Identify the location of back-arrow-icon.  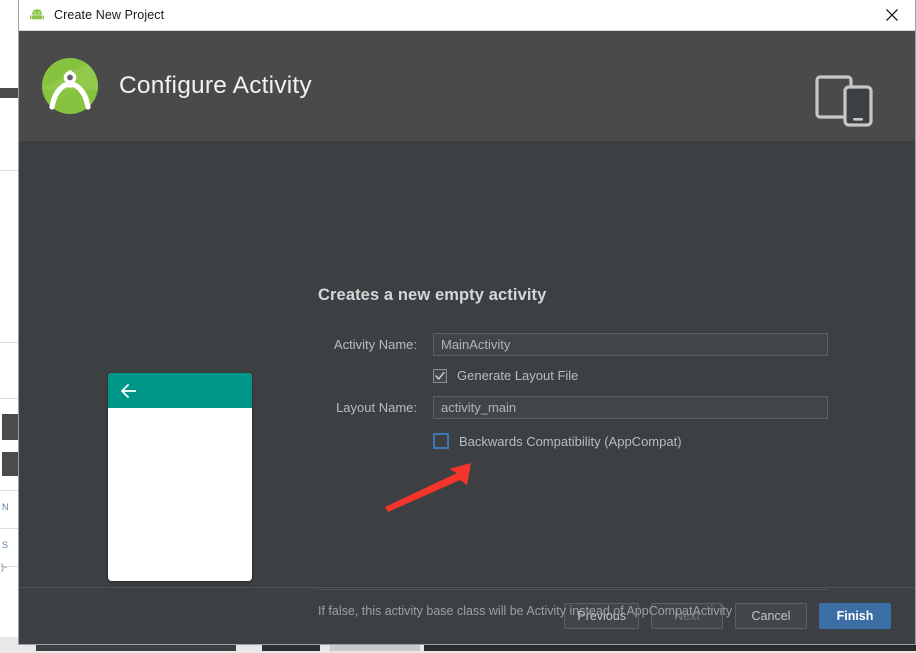
(128, 390).